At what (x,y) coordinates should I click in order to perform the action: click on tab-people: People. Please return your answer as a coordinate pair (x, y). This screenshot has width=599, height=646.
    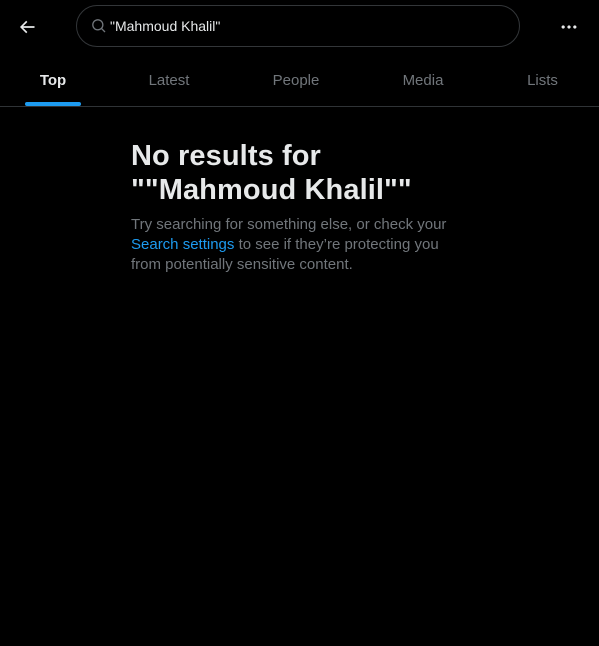
    Looking at the image, I should click on (296, 80).